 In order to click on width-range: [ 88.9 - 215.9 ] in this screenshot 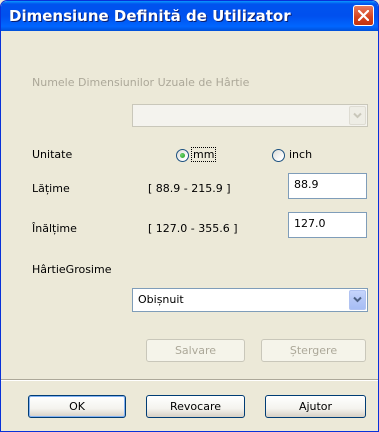, I will do `click(189, 188)`.